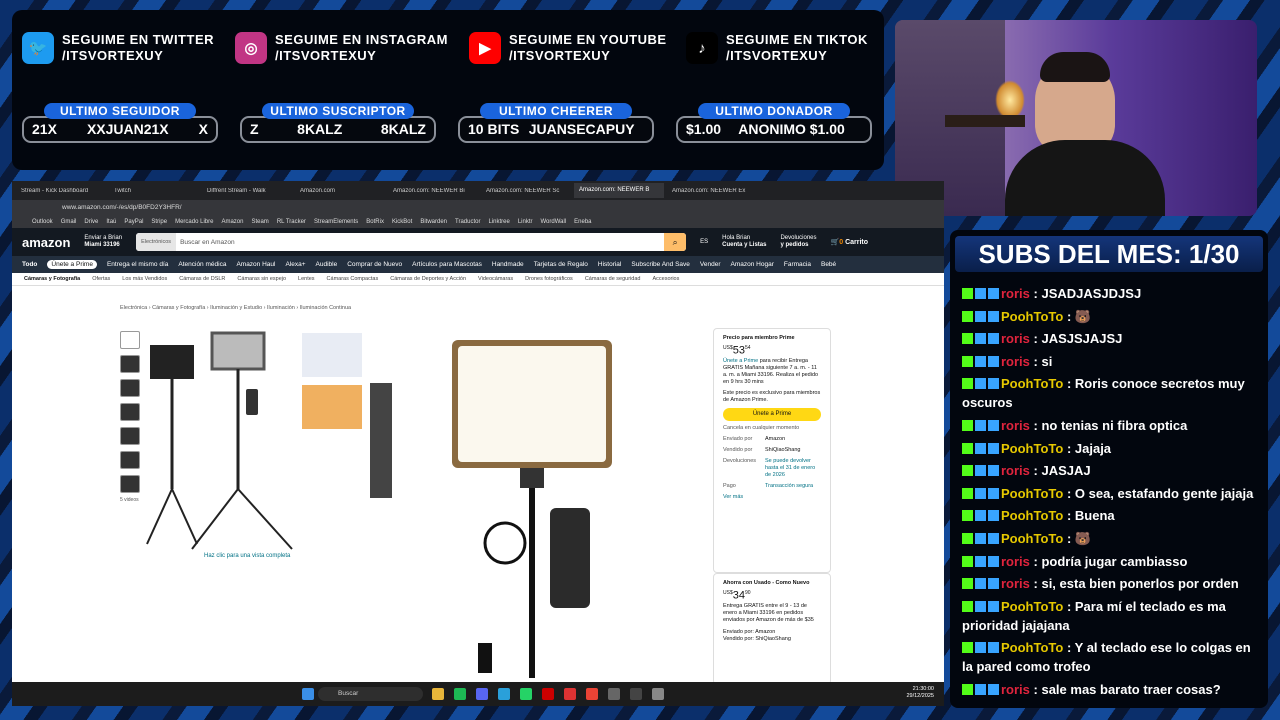  What do you see at coordinates (61, 191) in the screenshot?
I see `browser-tab: Stream - Kick Dashboard` at bounding box center [61, 191].